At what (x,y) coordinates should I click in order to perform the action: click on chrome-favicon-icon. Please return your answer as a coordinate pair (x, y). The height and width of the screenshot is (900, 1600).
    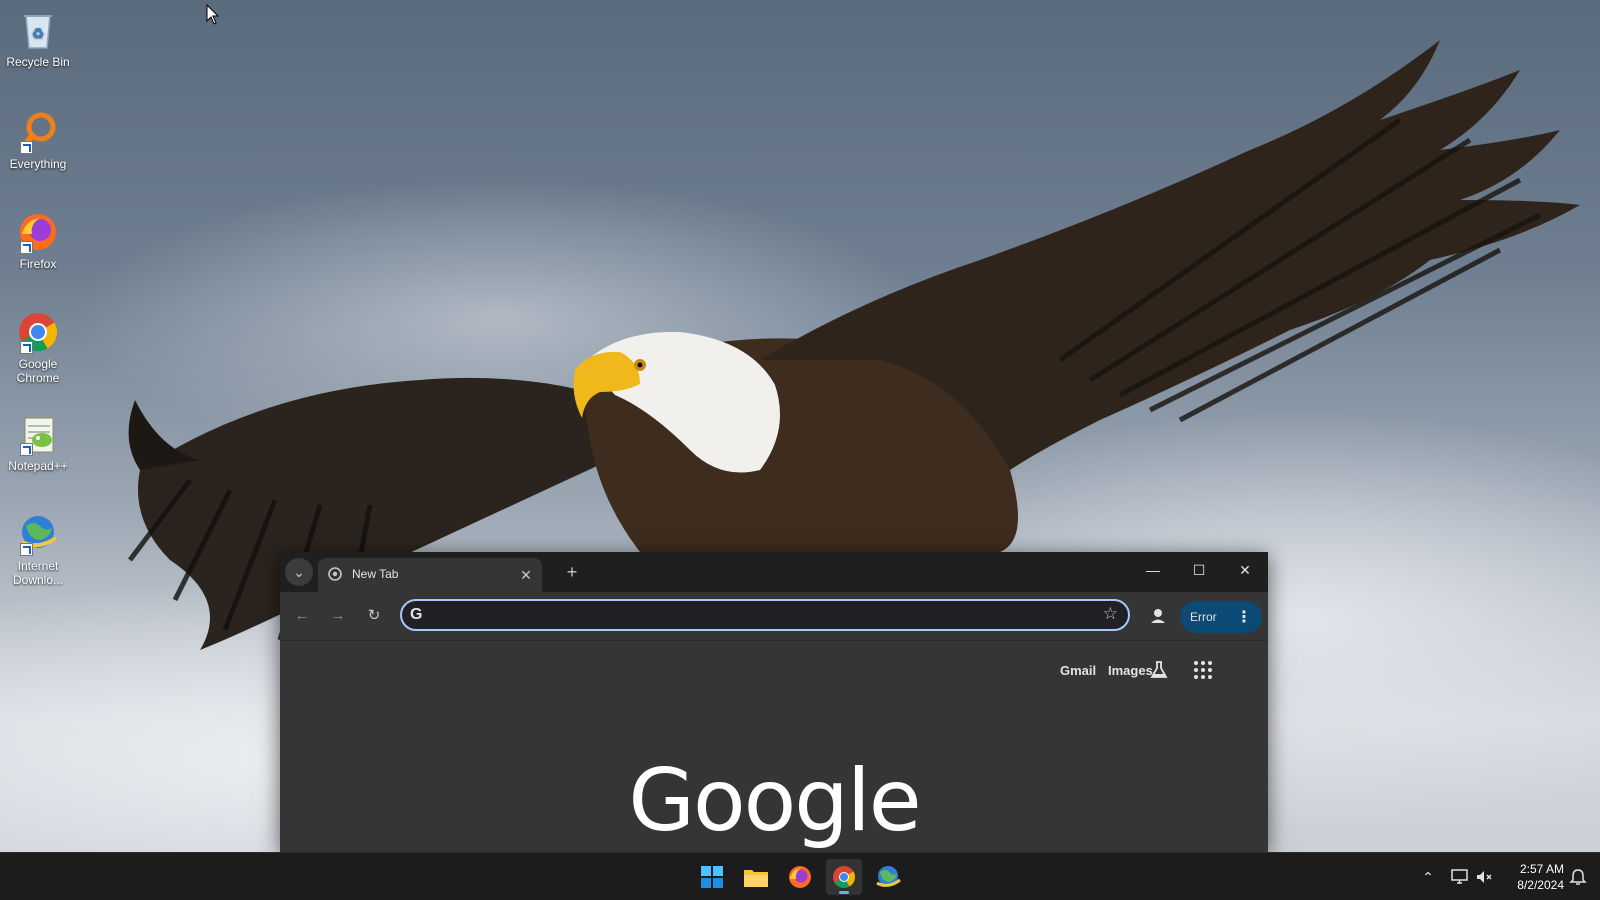
    Looking at the image, I should click on (335, 574).